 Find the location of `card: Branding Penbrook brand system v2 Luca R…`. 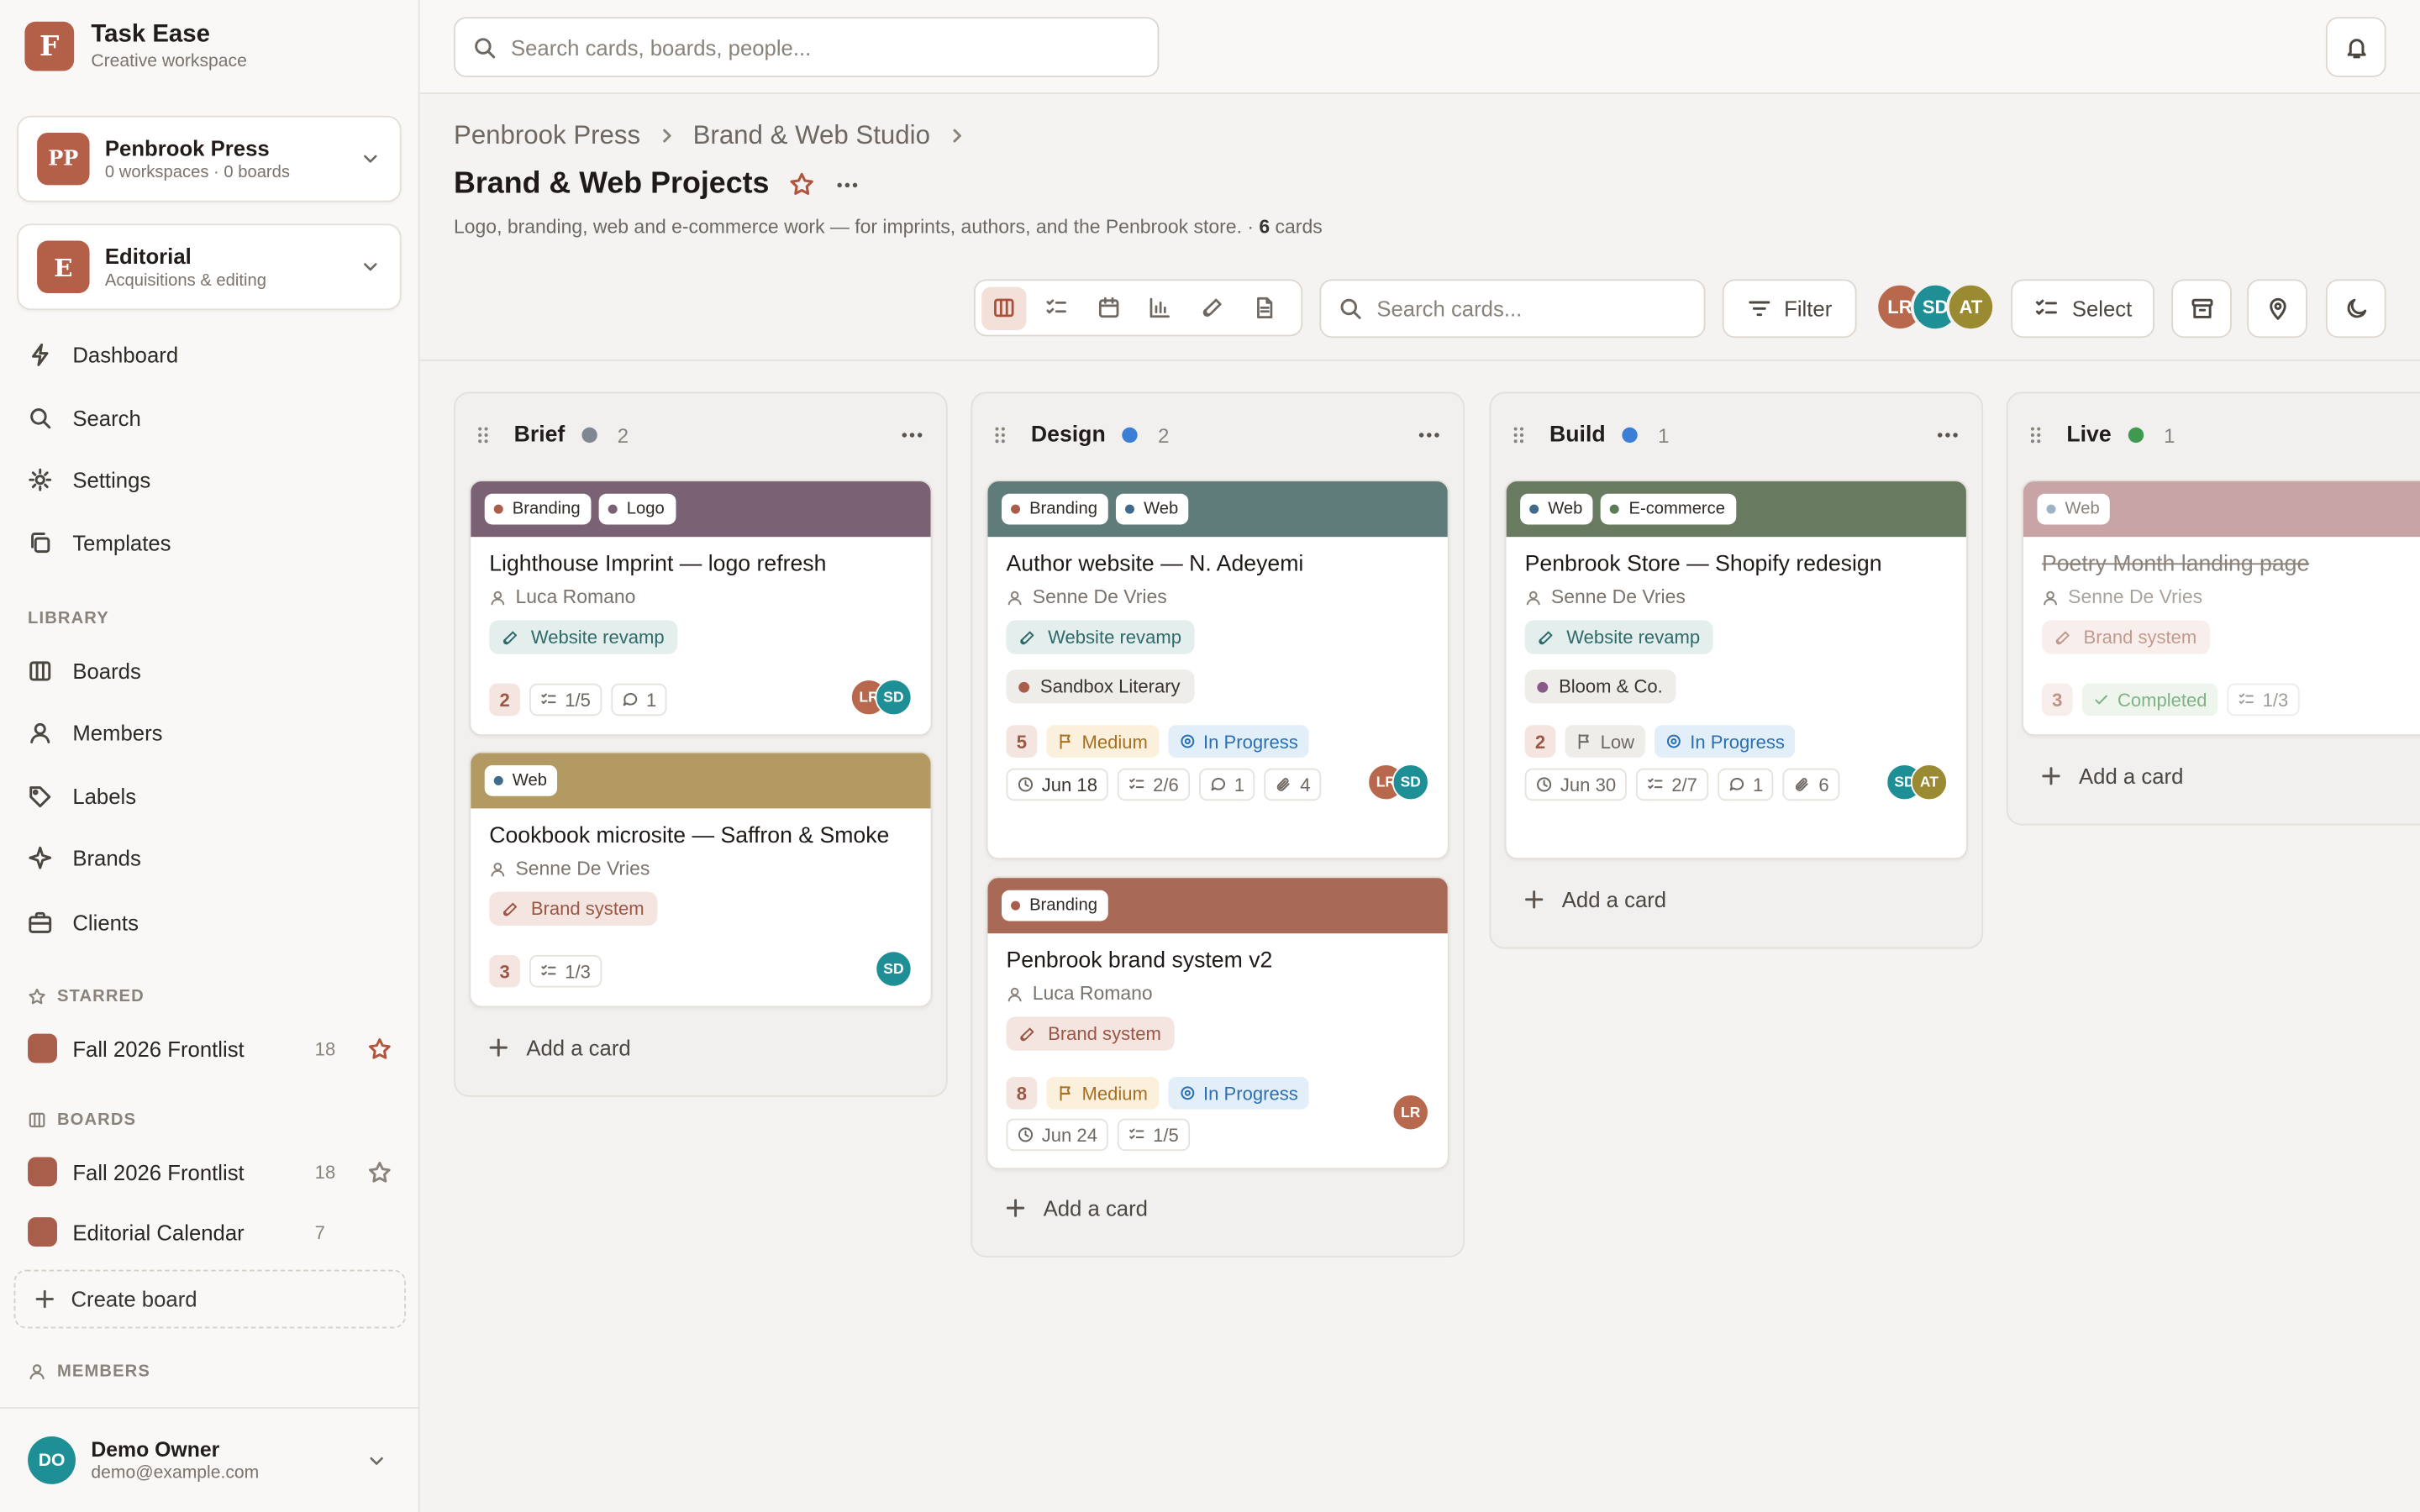

card: Branding Penbrook brand system v2 Luca R… is located at coordinates (1217, 1023).